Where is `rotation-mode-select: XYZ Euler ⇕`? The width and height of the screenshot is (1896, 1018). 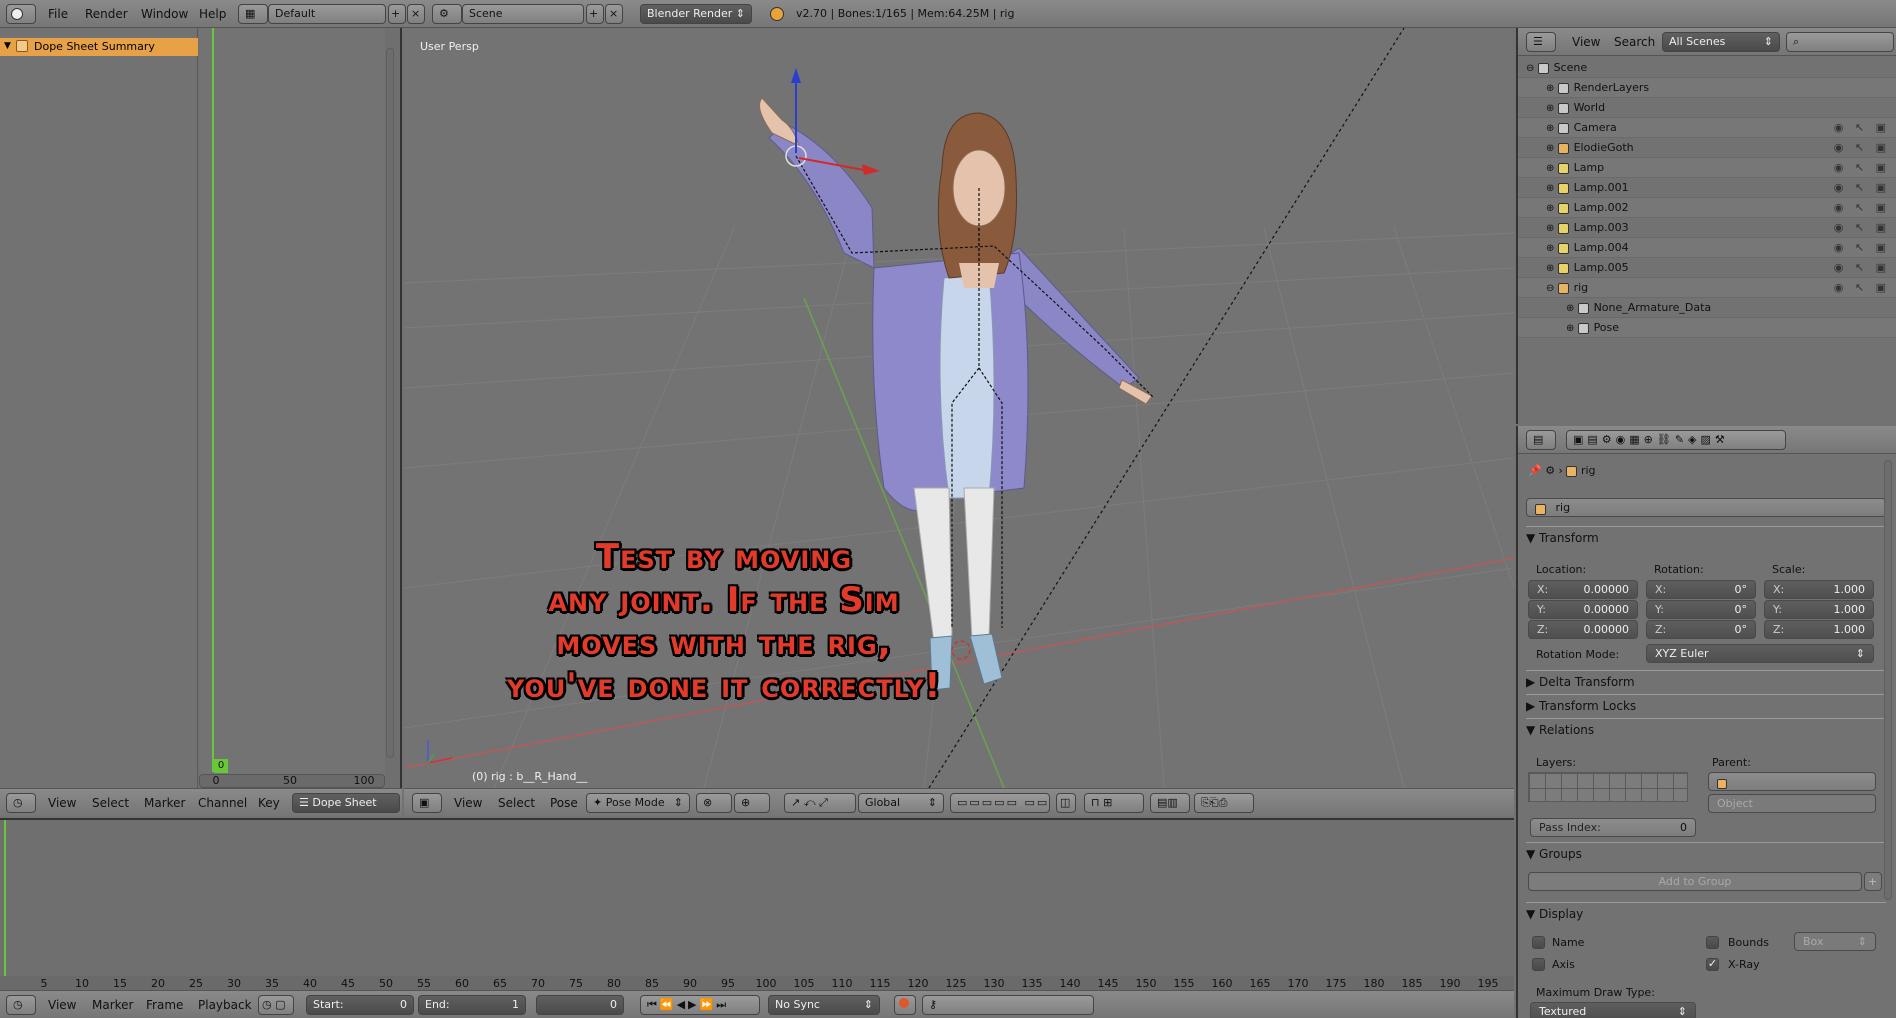 rotation-mode-select: XYZ Euler ⇕ is located at coordinates (1760, 653).